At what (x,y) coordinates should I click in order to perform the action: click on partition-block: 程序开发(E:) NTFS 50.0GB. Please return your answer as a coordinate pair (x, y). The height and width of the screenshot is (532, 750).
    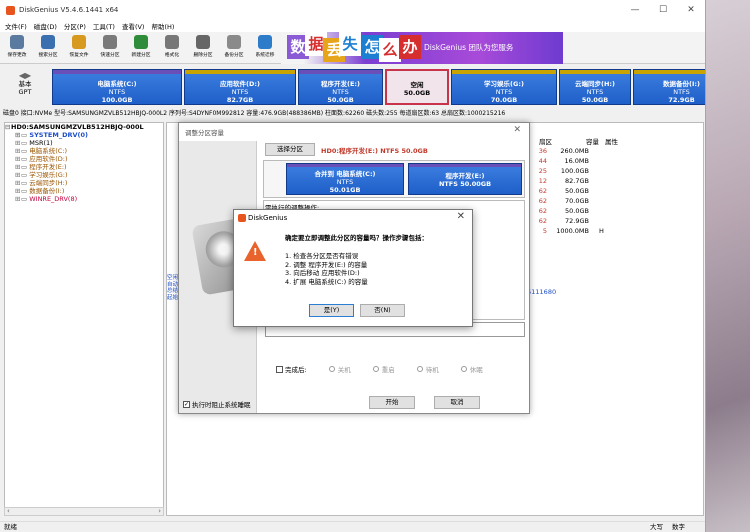
    Looking at the image, I should click on (340, 87).